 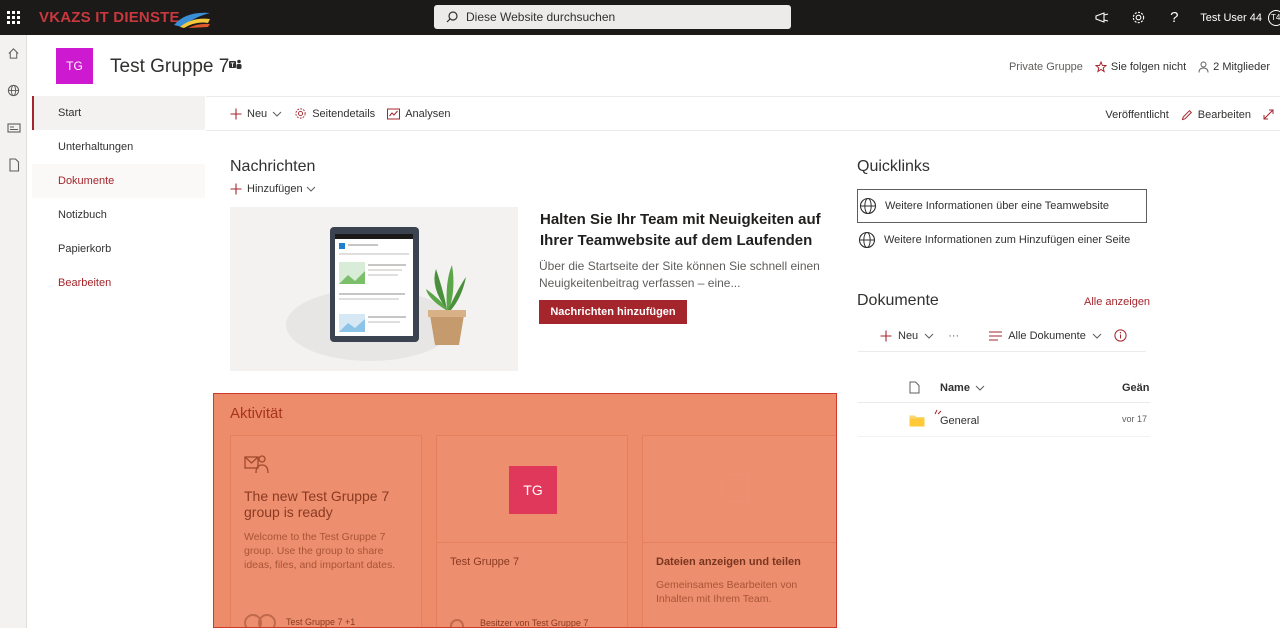 I want to click on card-heading: The new Test Gruppe 7 group is ready, so click(x=317, y=504).